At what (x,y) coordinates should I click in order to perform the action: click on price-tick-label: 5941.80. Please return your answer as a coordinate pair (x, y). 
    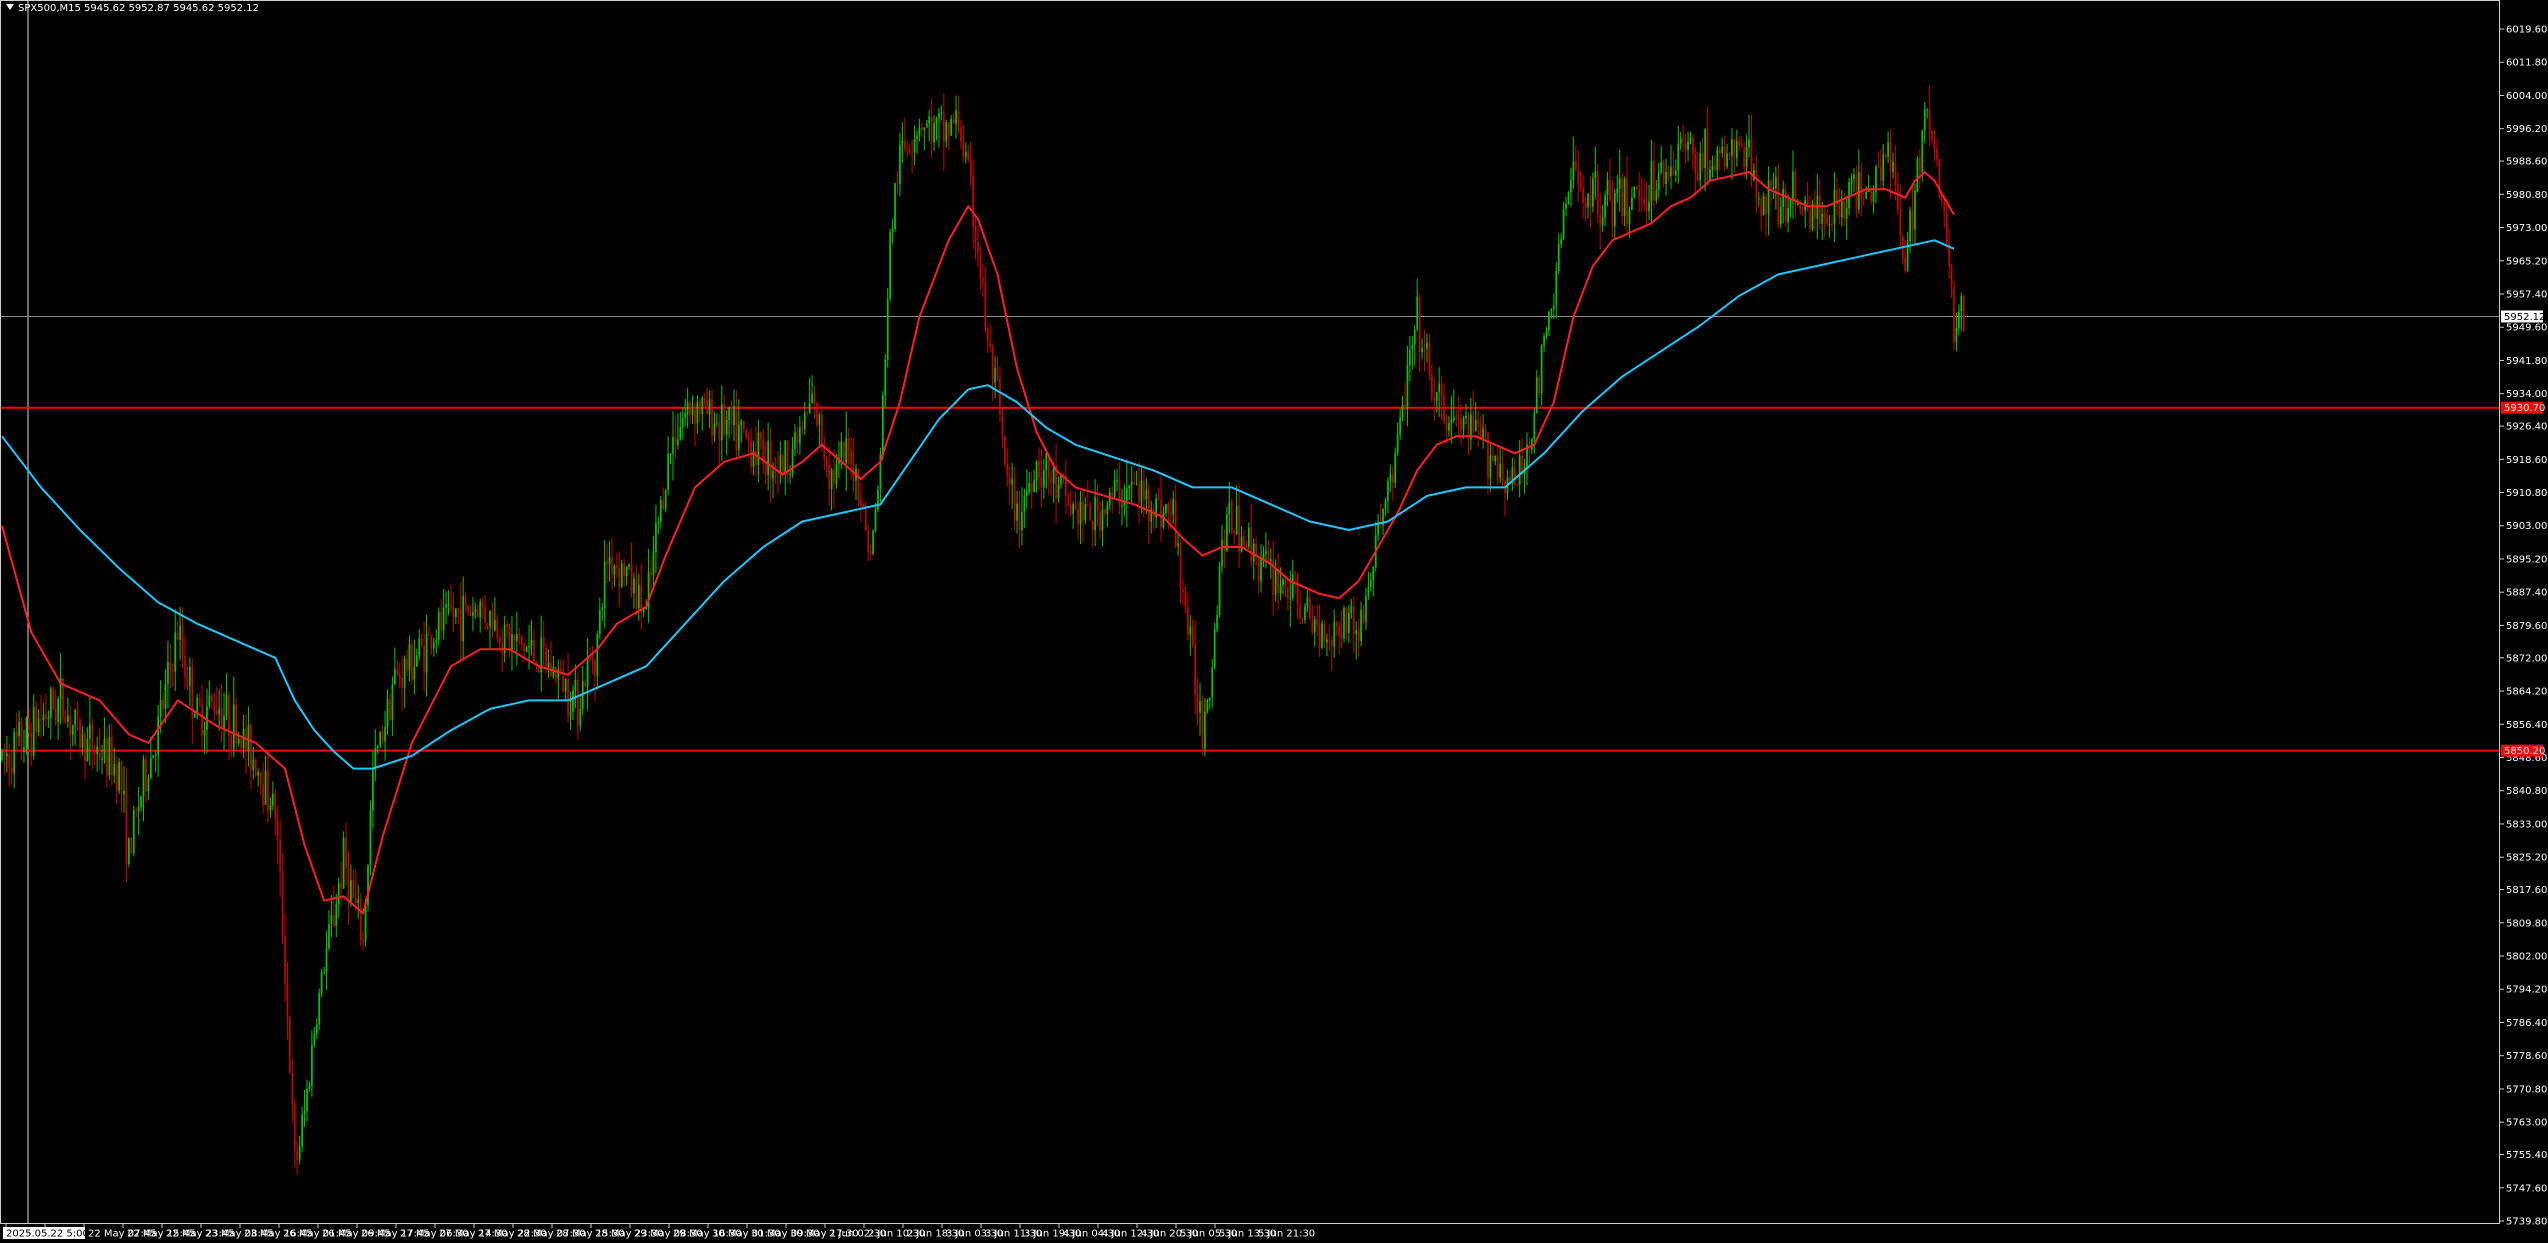
    Looking at the image, I should click on (2526, 361).